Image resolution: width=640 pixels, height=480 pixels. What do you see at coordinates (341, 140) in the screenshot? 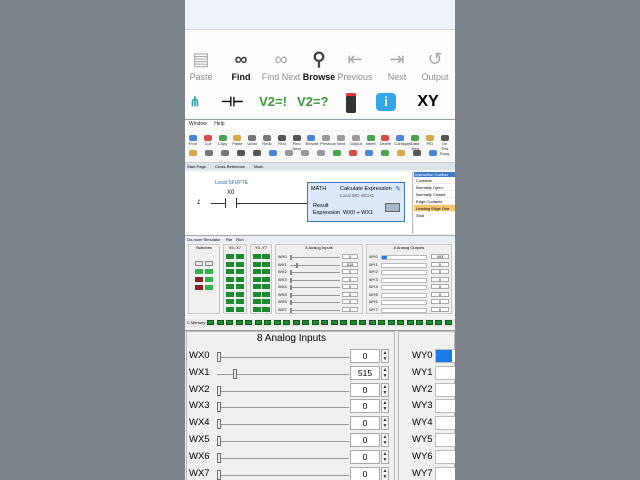
I see `toolbar-button: Next` at bounding box center [341, 140].